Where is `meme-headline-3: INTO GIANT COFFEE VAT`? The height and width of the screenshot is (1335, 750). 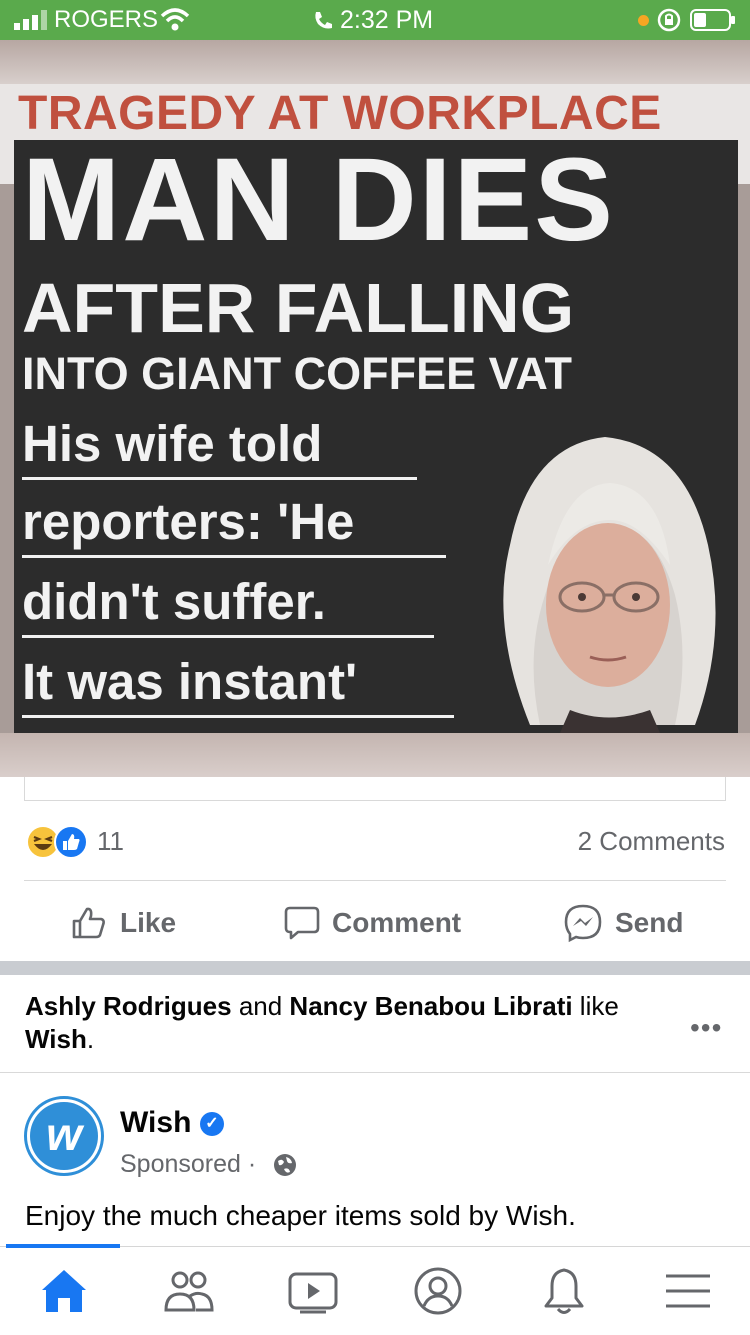
meme-headline-3: INTO GIANT COFFEE VAT is located at coordinates (297, 373).